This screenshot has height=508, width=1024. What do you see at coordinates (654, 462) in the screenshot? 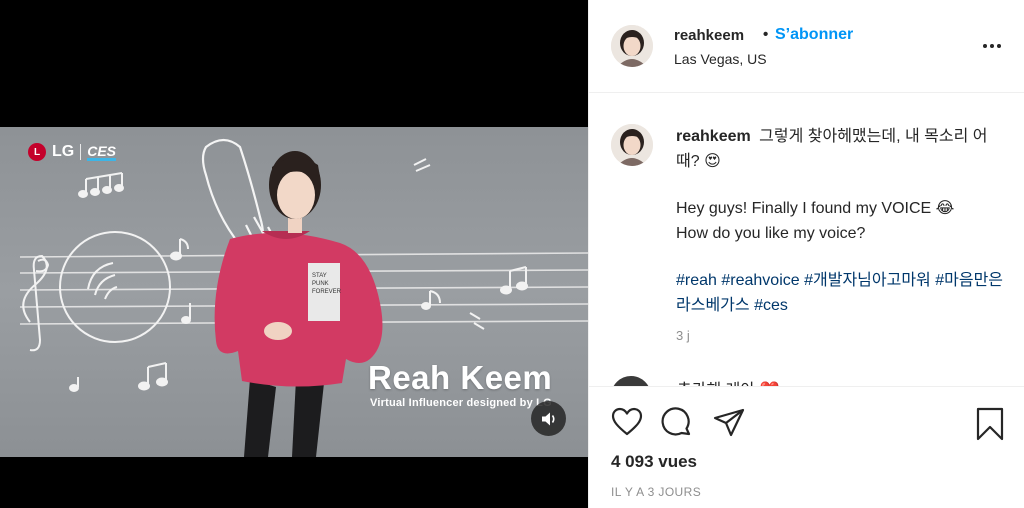
I see `view-count: 4 093 vues` at bounding box center [654, 462].